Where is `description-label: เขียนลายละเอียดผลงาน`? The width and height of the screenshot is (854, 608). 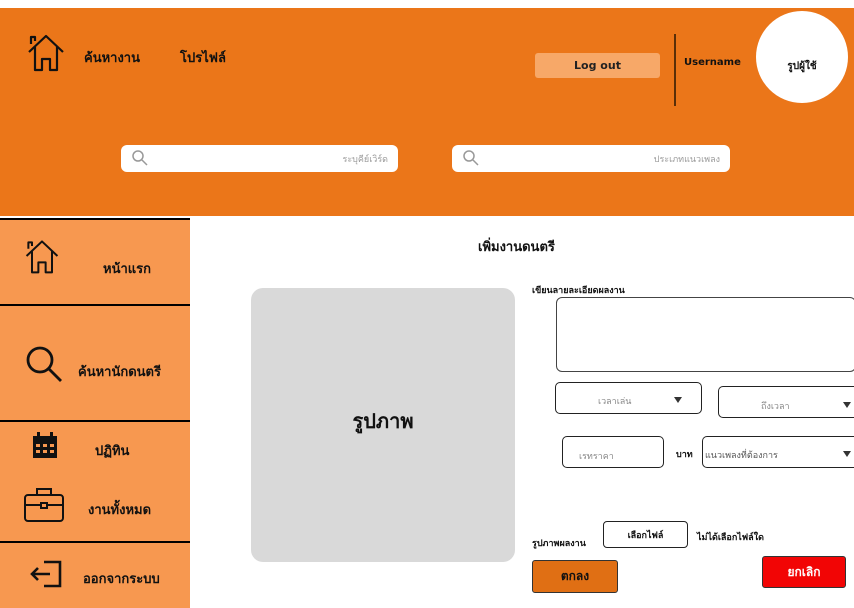 description-label: เขียนลายละเอียดผลงาน is located at coordinates (578, 291).